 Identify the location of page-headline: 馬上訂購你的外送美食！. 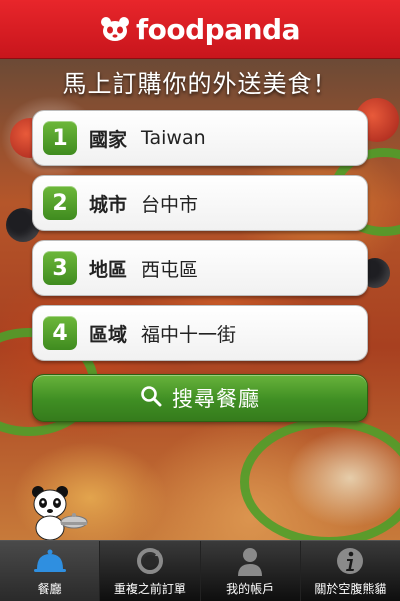
(200, 84).